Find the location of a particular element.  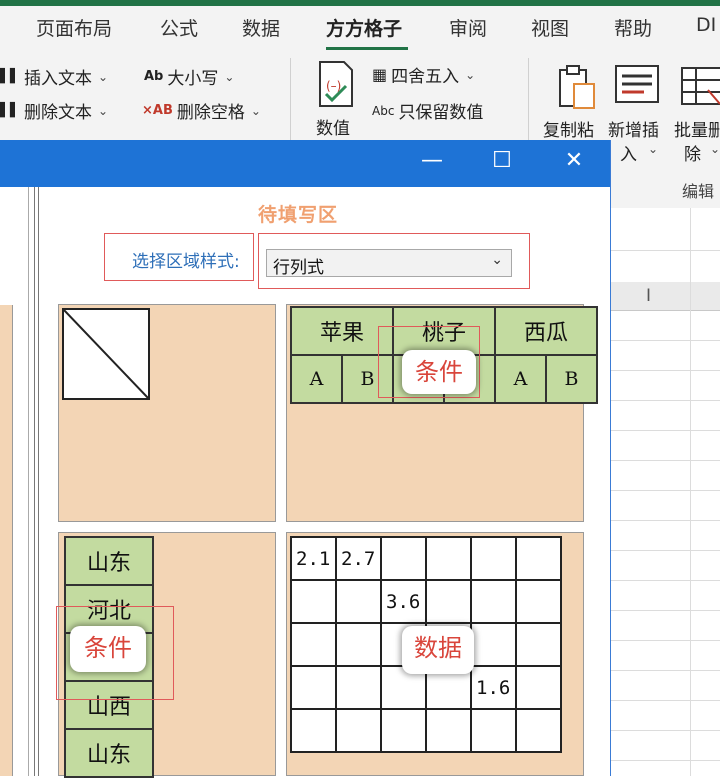

column-label: I is located at coordinates (649, 296).